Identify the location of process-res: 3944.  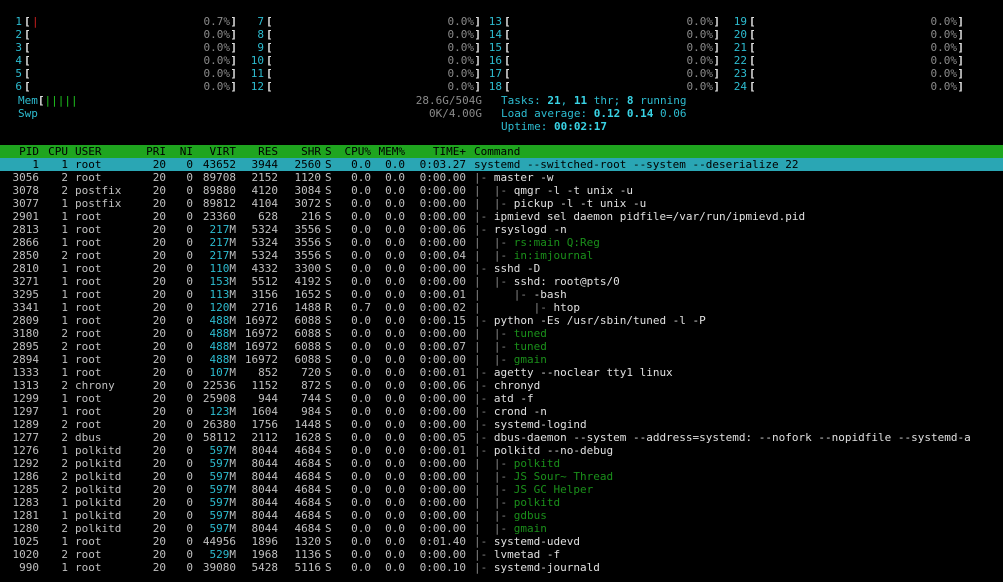
(265, 164).